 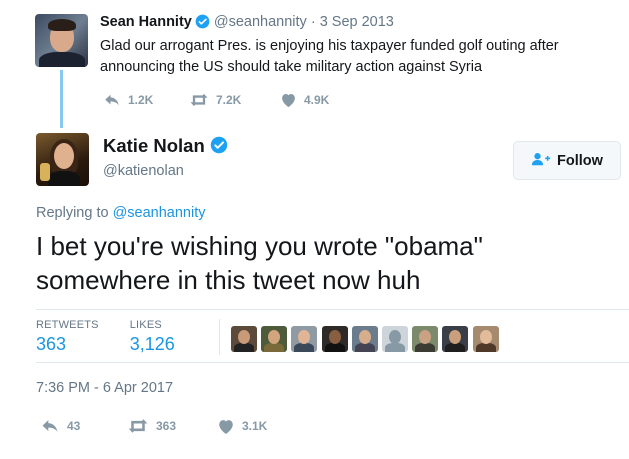 I want to click on author-handle: @seanhannity, so click(x=260, y=22).